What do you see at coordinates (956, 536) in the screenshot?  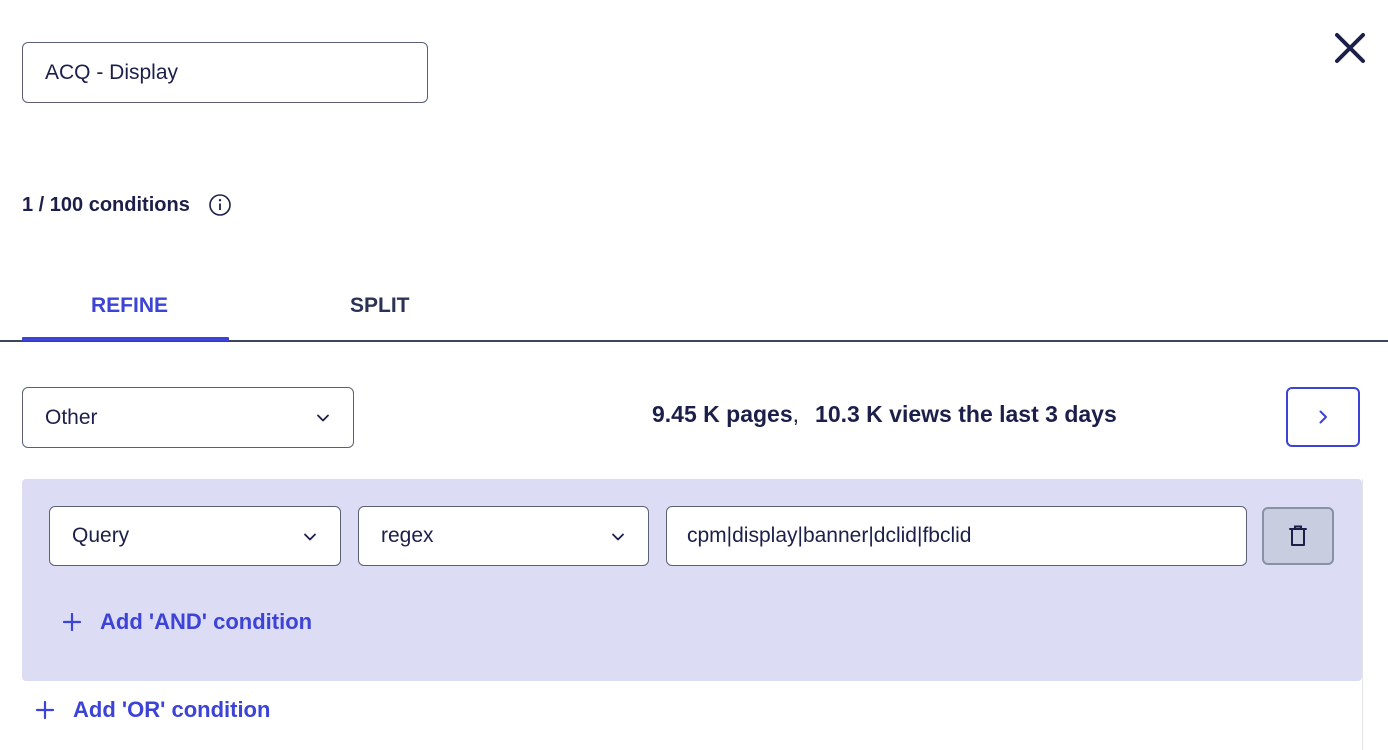 I see `condition-value-input` at bounding box center [956, 536].